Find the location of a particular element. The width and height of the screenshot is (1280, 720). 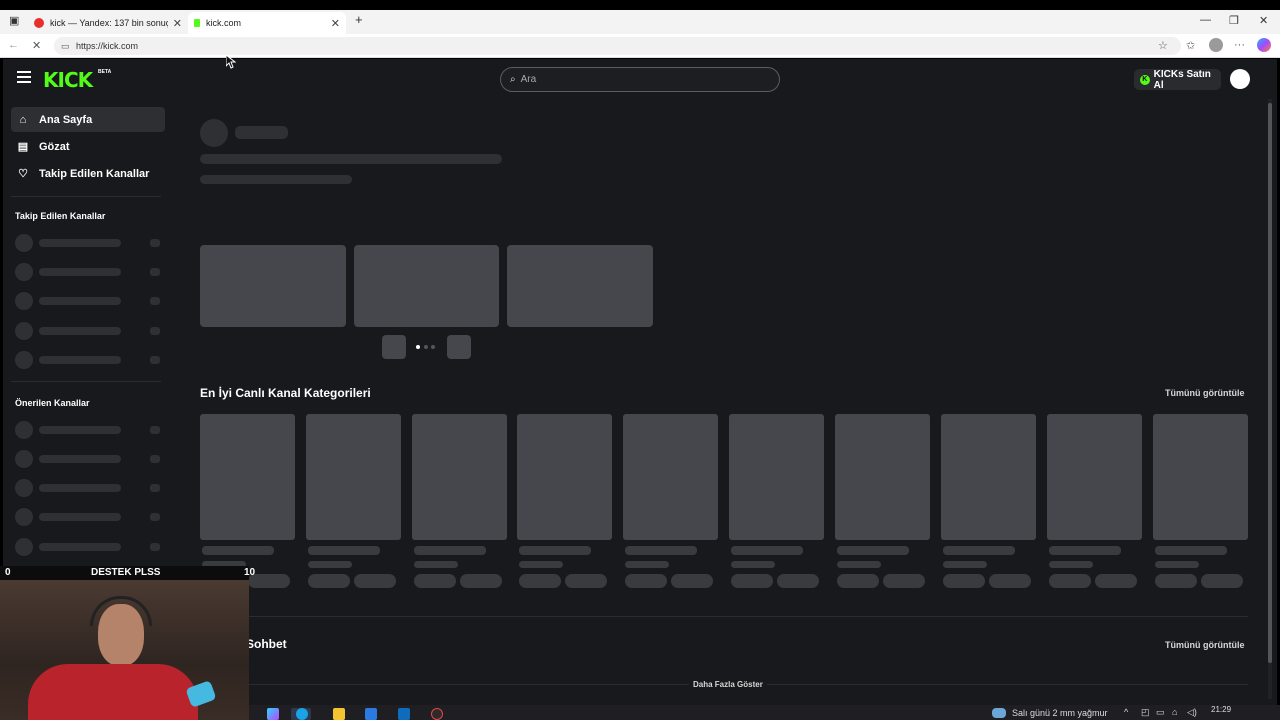

edge-icon is located at coordinates (302, 714).